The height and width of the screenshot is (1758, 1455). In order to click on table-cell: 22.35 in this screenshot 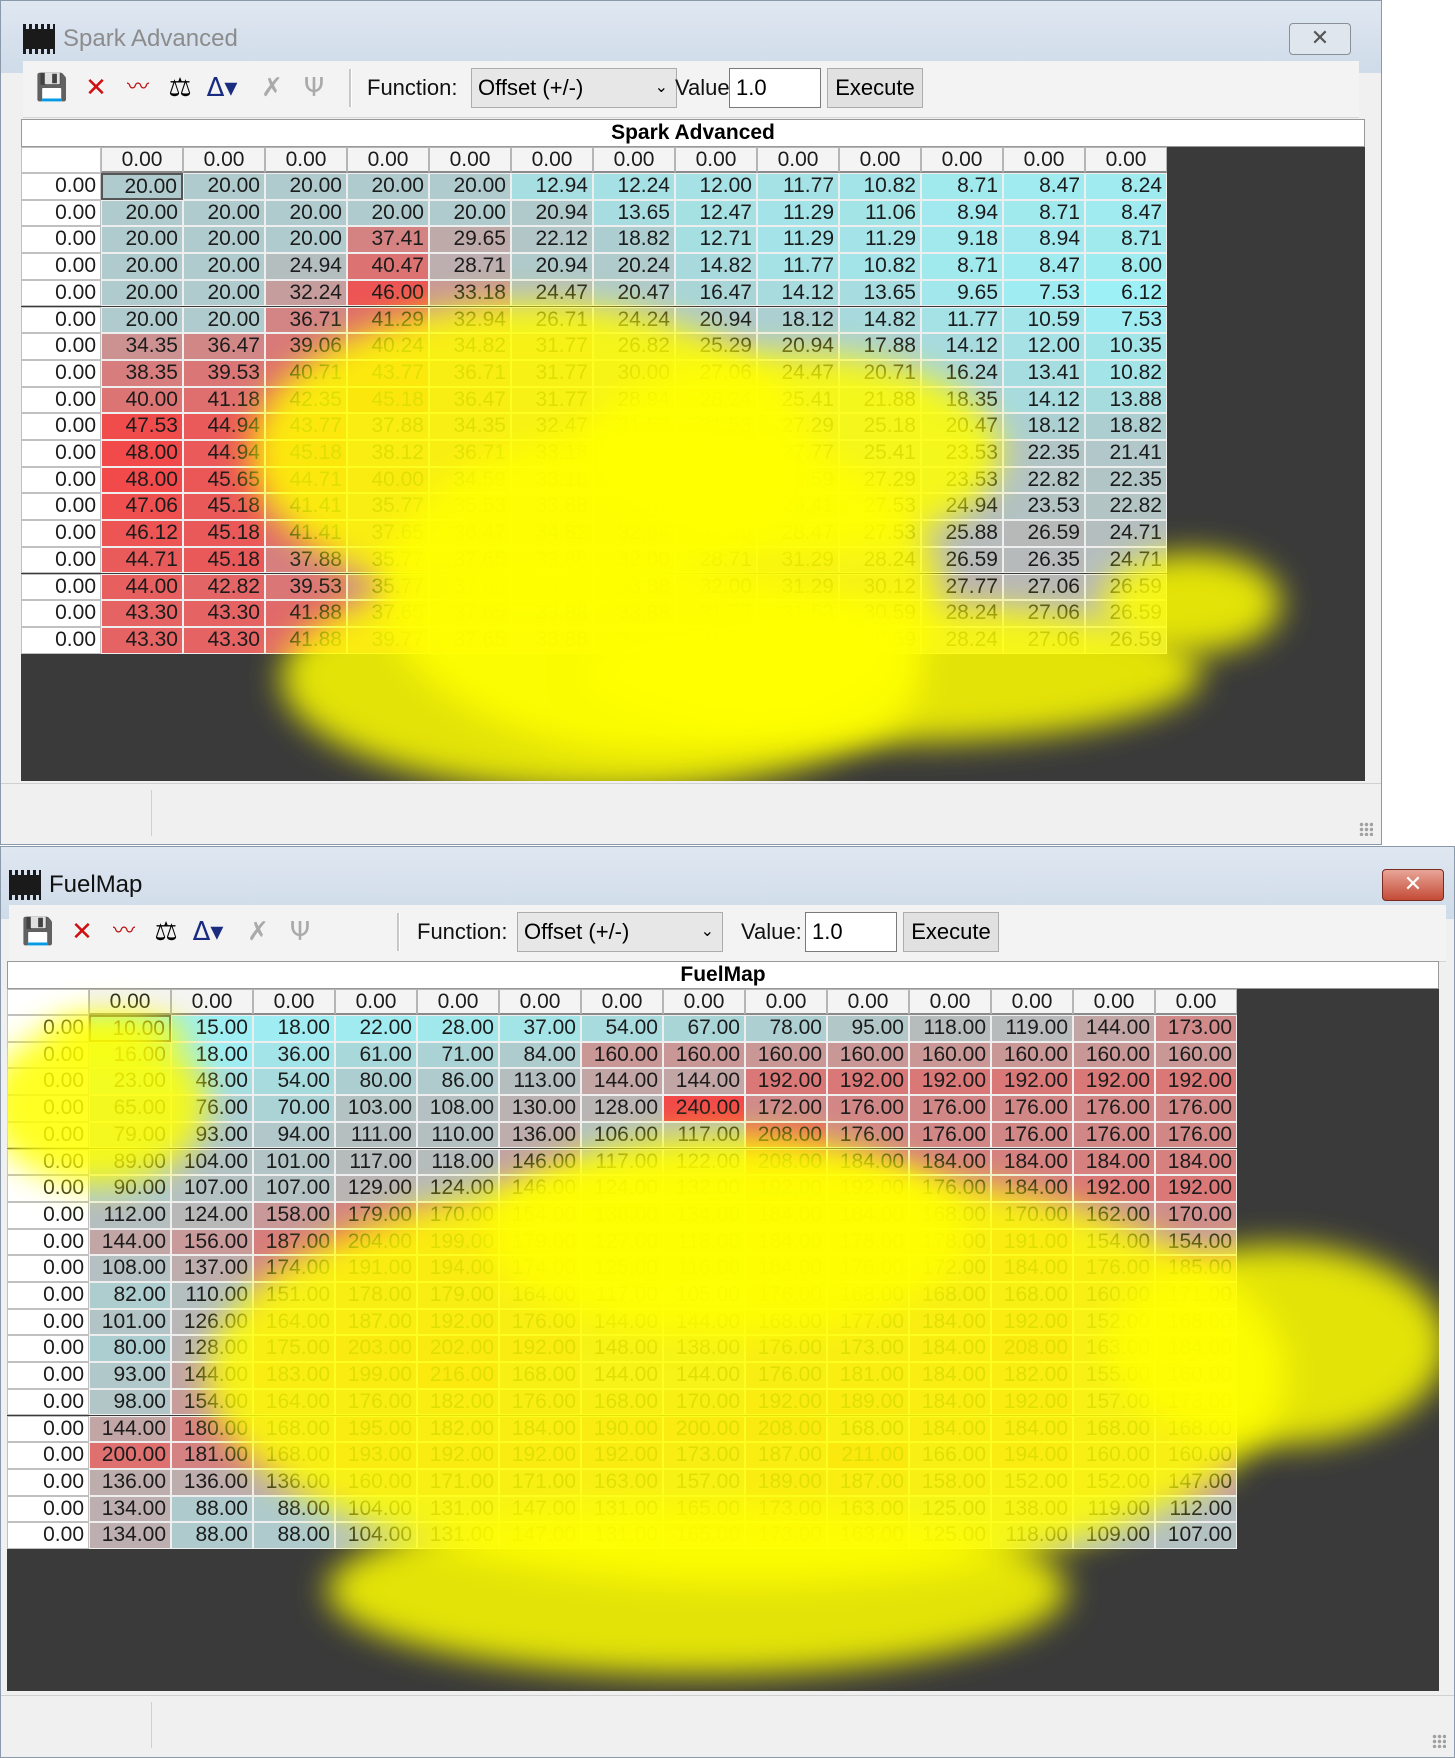, I will do `click(1126, 480)`.